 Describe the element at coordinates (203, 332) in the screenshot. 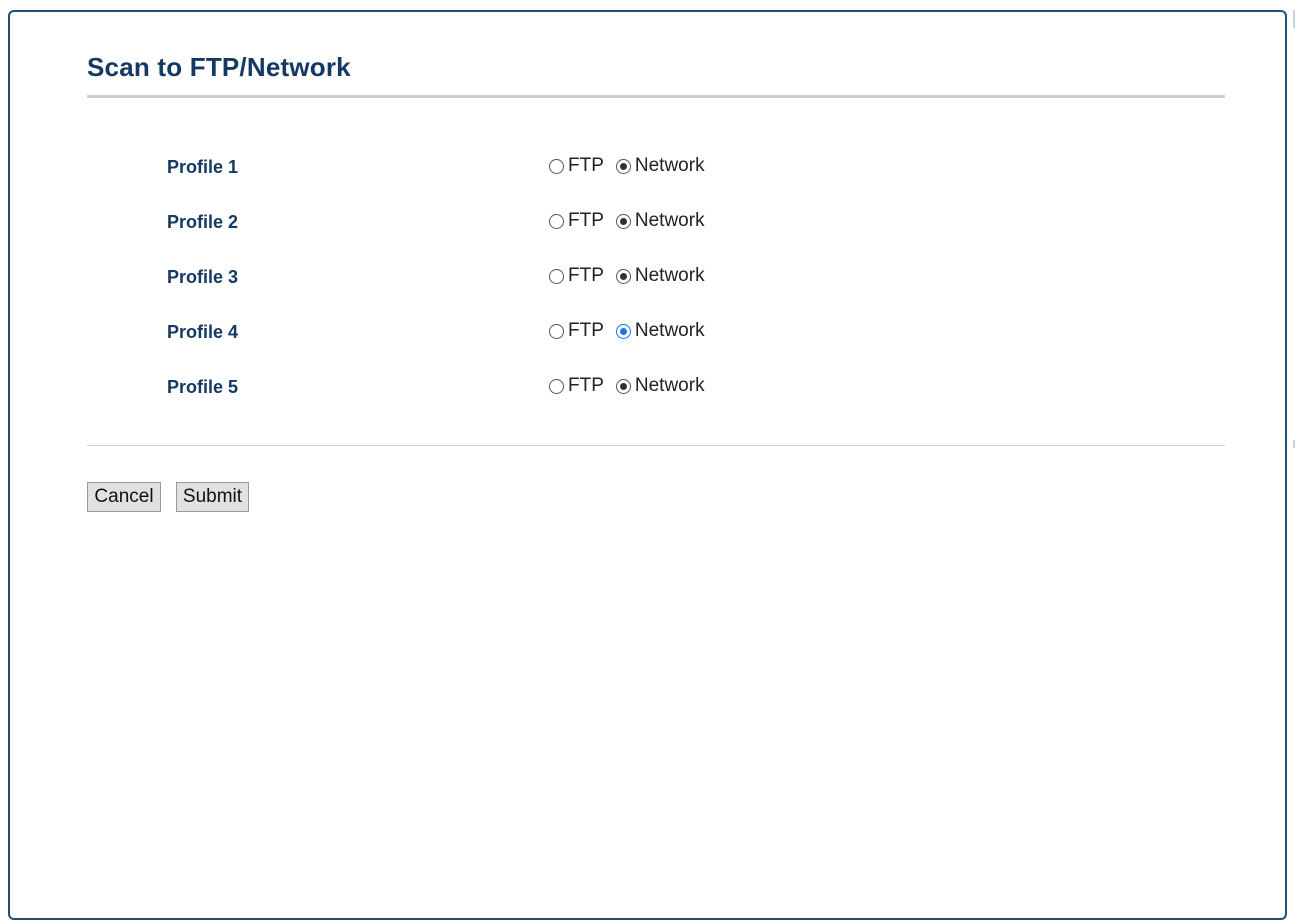

I see `profile-label: Profile 4` at that location.